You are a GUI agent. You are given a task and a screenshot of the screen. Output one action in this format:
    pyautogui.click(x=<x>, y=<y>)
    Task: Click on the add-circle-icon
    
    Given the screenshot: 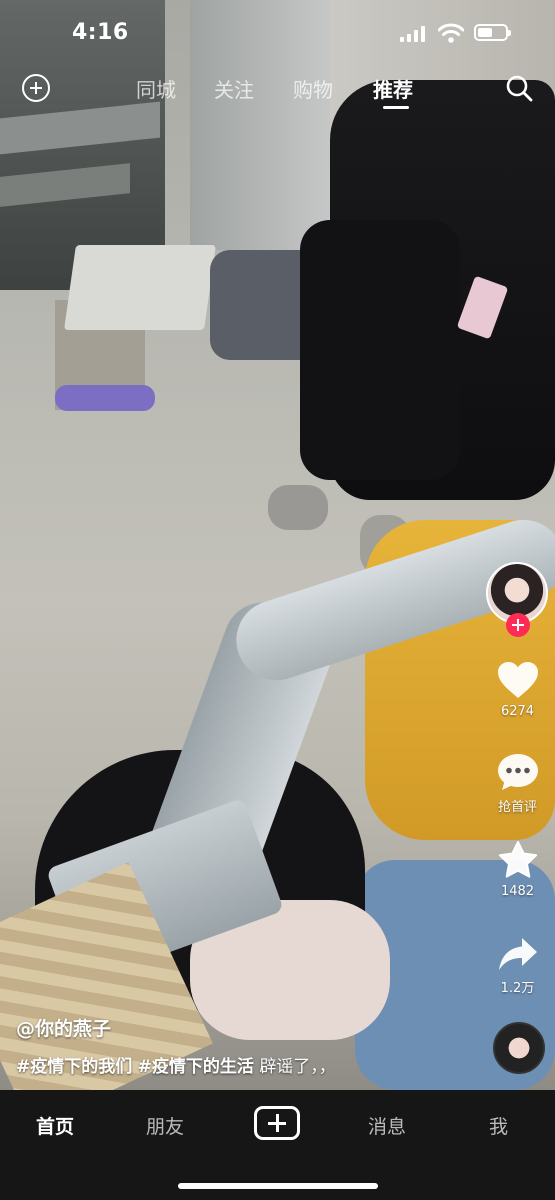 What is the action you would take?
    pyautogui.click(x=36, y=88)
    